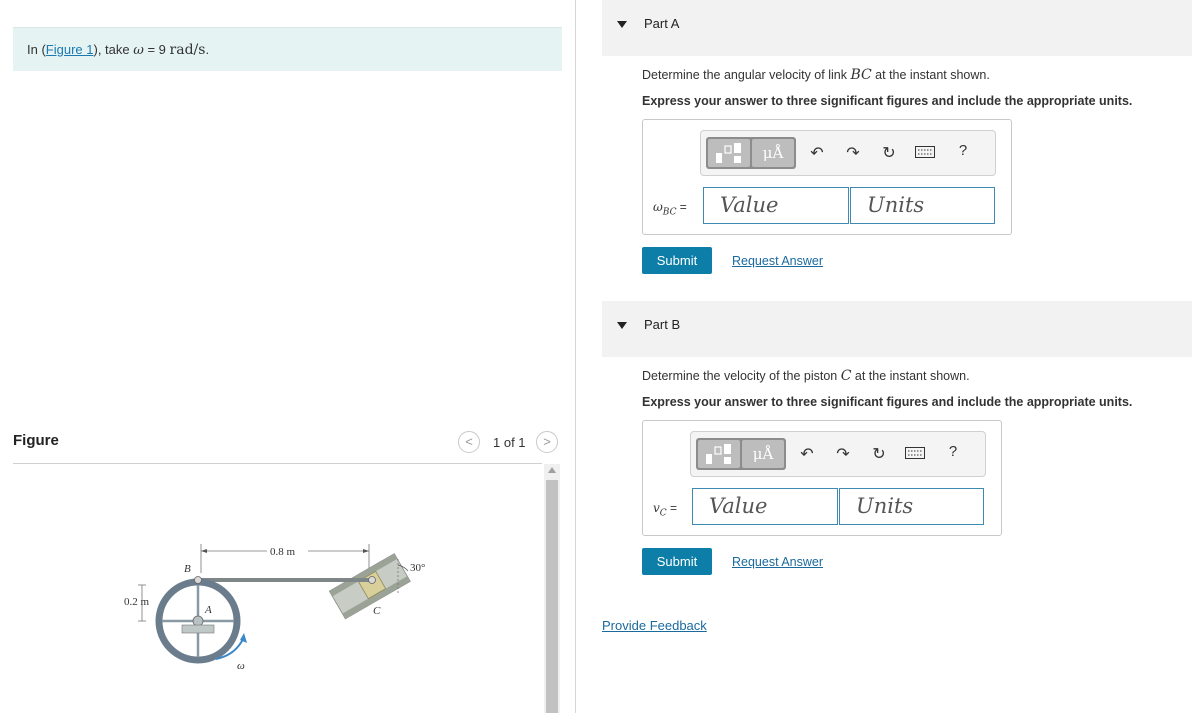  What do you see at coordinates (765, 506) in the screenshot?
I see `part-b-value-input: Value` at bounding box center [765, 506].